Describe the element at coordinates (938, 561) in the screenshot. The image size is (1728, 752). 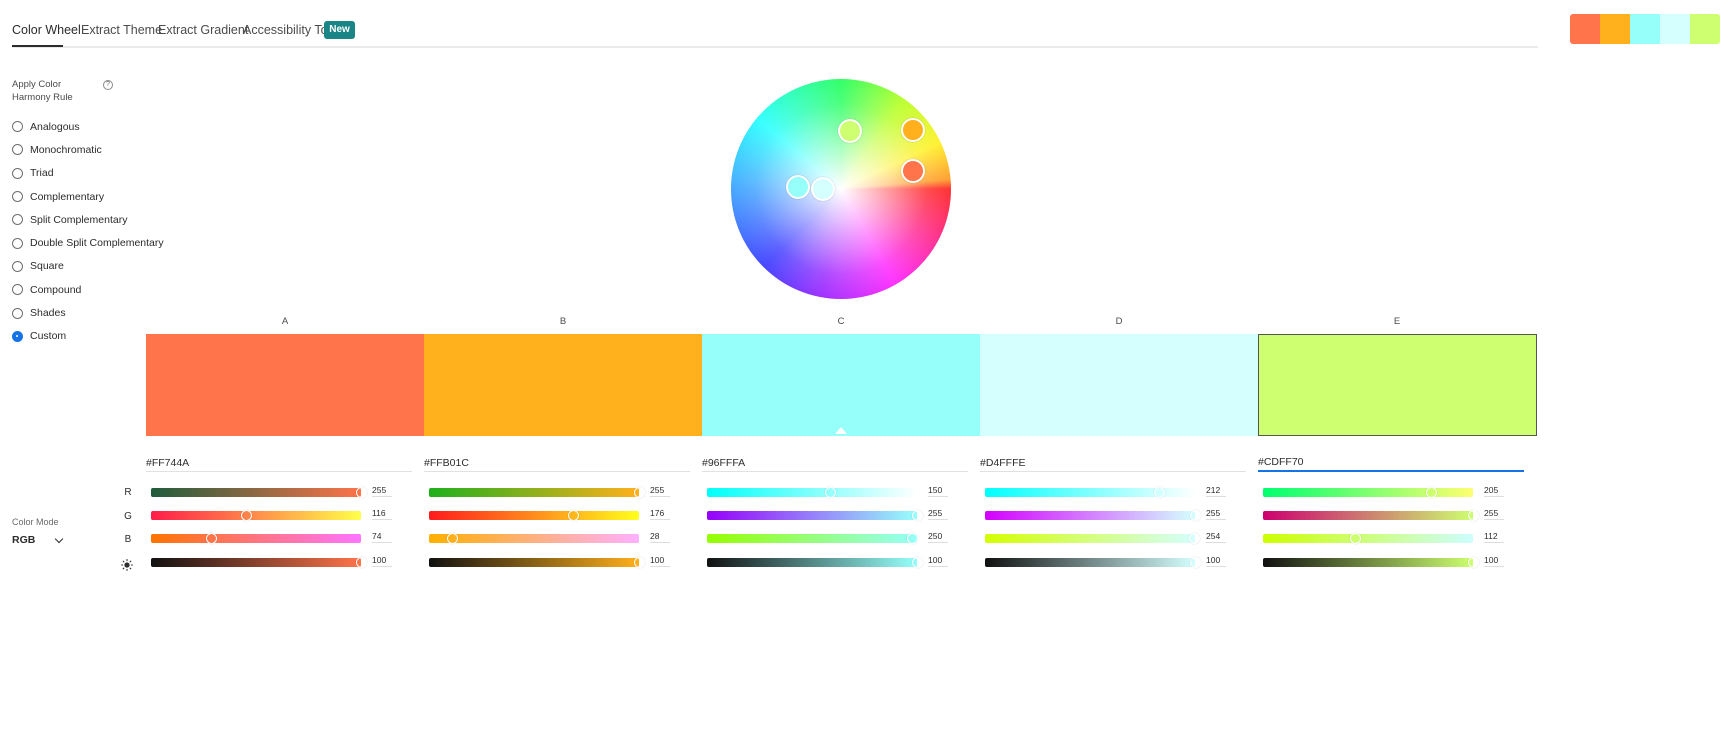
I see `value-c-brightness: 100` at that location.